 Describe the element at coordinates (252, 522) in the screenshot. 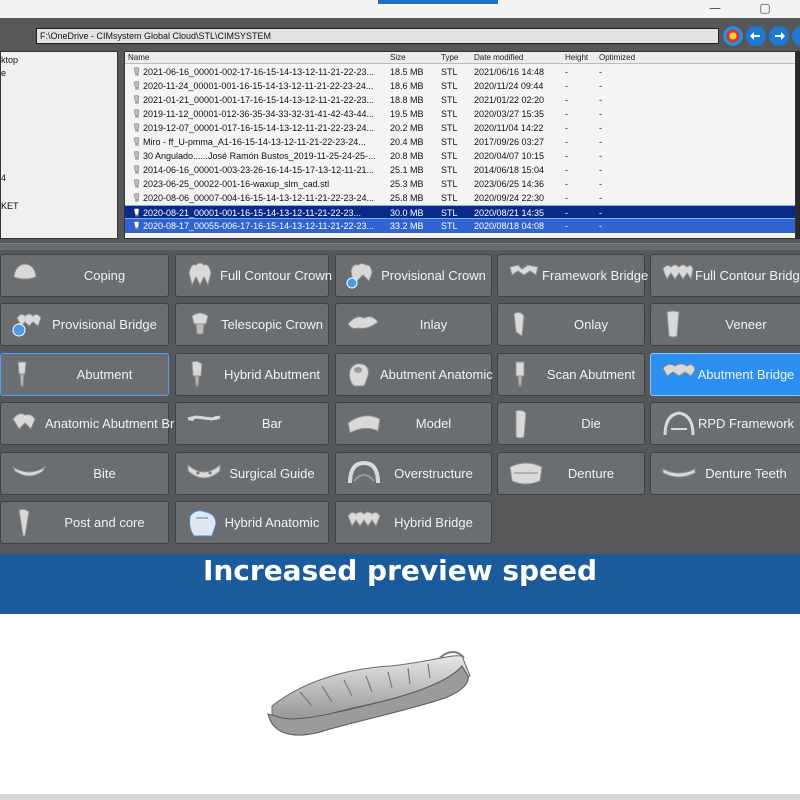

I see `category-button-hybrid-anatomic: Hybrid Anatomic` at that location.